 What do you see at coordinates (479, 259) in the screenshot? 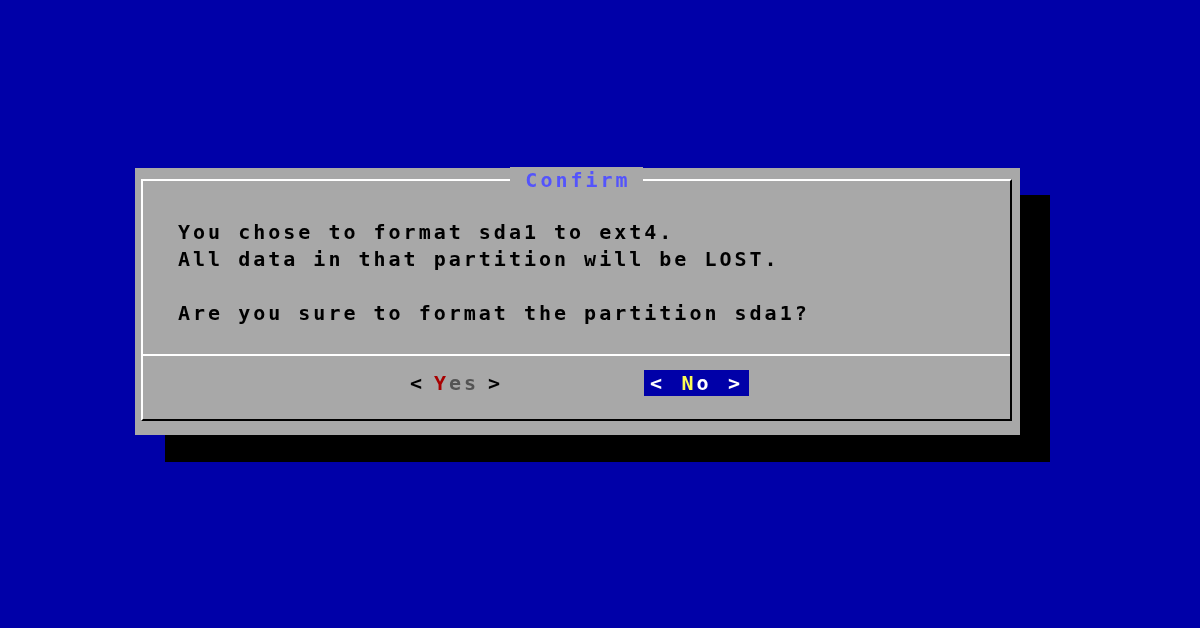
I see `message-text: All data in that partition will be LOST.` at bounding box center [479, 259].